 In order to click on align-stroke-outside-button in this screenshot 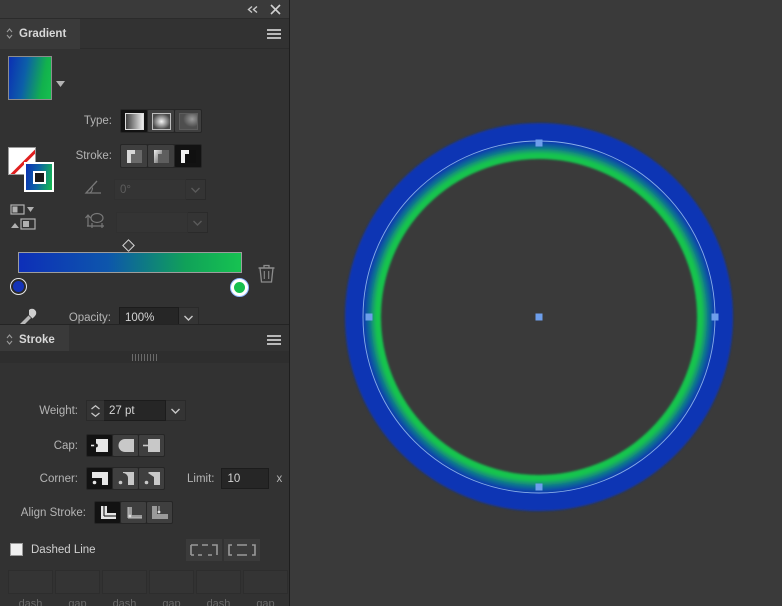, I will do `click(159, 512)`.